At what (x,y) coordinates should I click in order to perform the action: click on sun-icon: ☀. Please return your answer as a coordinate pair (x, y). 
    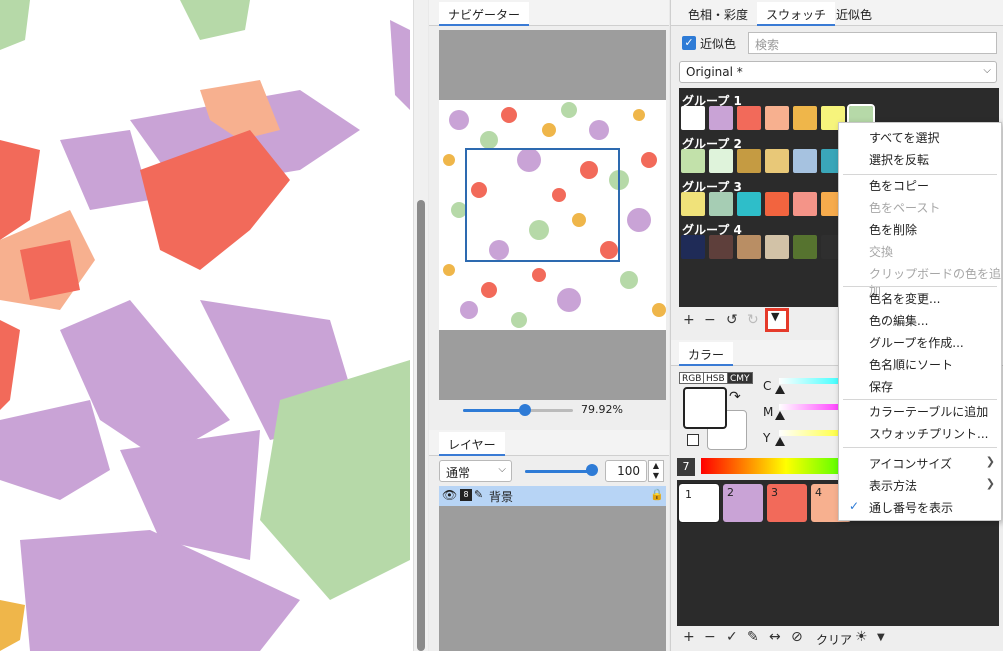
    Looking at the image, I should click on (861, 637).